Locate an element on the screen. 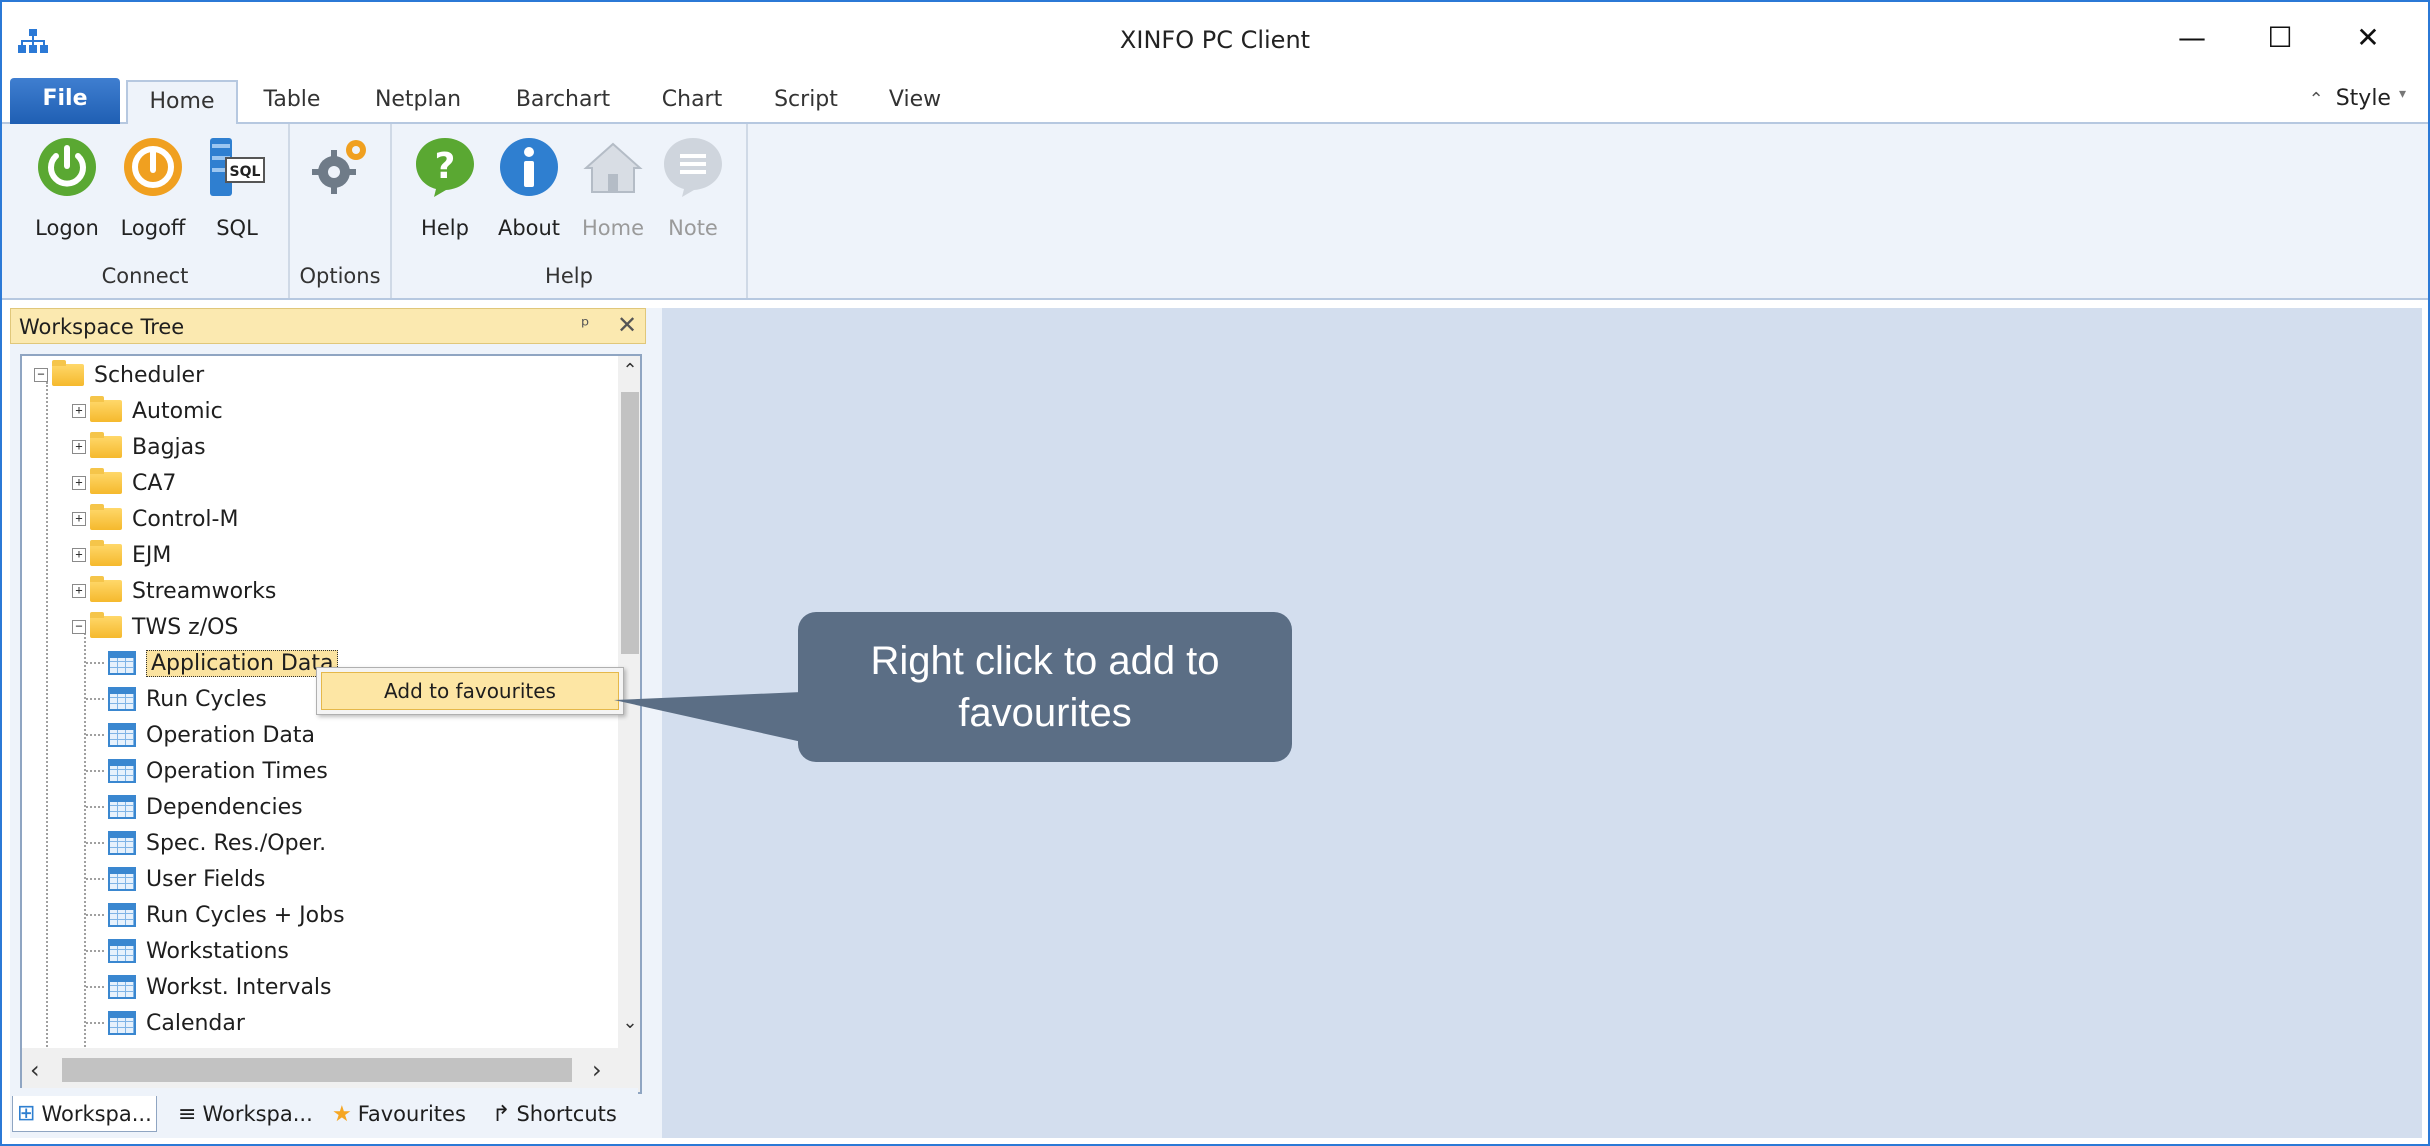  tree-node-scheduler: − Scheduler is located at coordinates (119, 375).